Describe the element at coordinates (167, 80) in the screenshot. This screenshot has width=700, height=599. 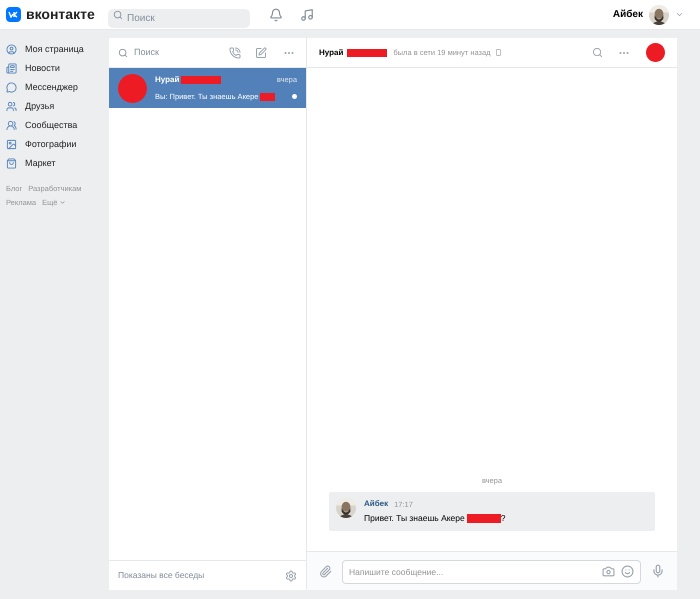
I see `contact-name: Нурай` at that location.